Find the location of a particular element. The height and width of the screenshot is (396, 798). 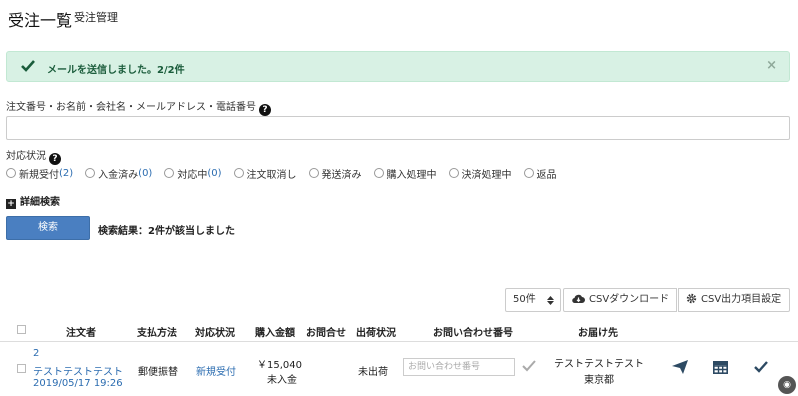

status-filter-paid: 入金済み (0) is located at coordinates (118, 173).